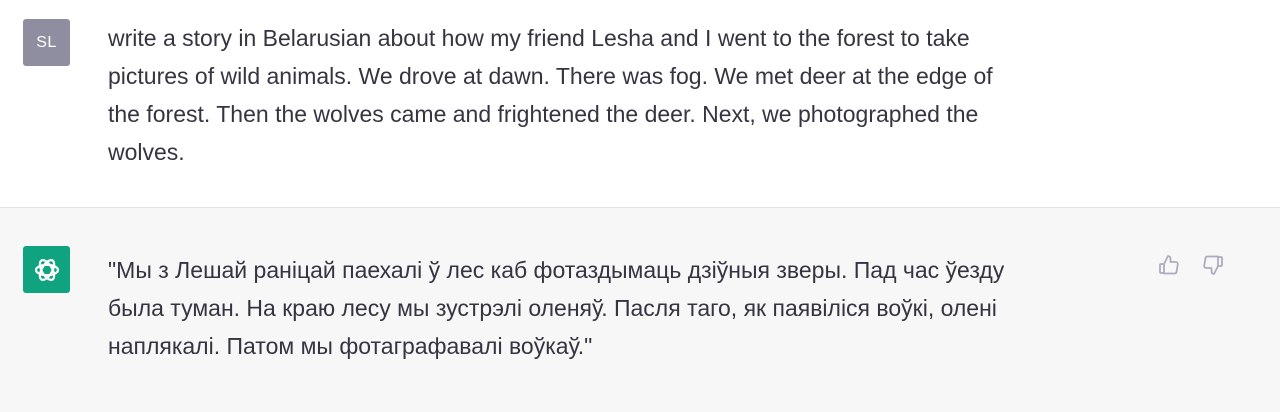  What do you see at coordinates (1191, 265) in the screenshot?
I see `feedback-controls` at bounding box center [1191, 265].